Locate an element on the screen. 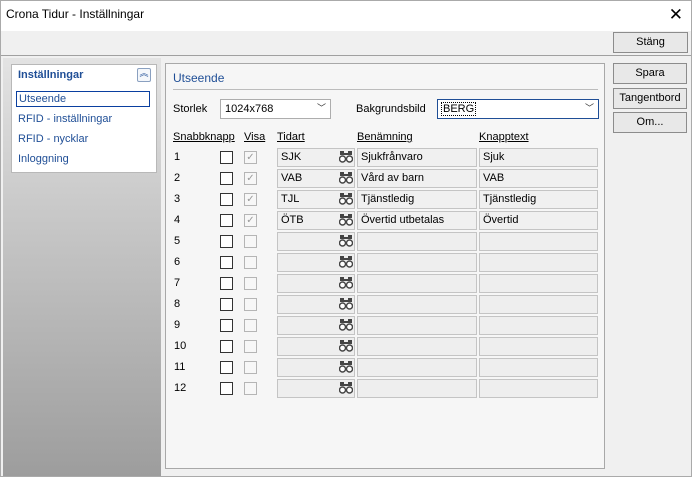 The width and height of the screenshot is (692, 477). timetype-value: ÖTB is located at coordinates (292, 220).